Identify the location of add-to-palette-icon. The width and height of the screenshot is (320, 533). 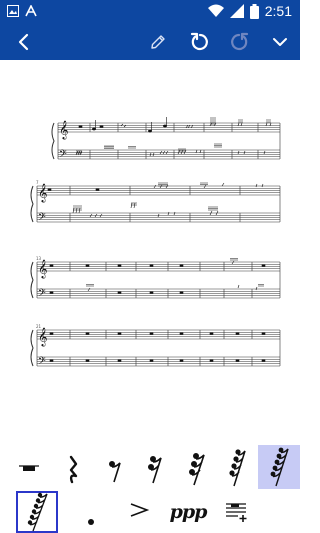
(236, 512).